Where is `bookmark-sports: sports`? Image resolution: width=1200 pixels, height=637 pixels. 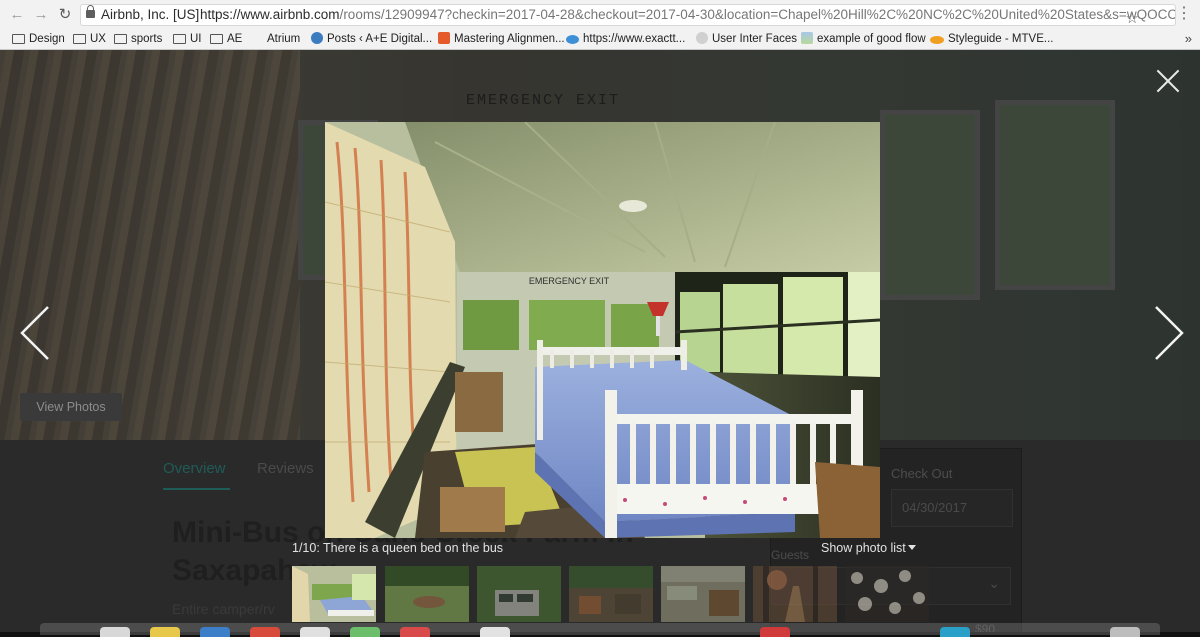 bookmark-sports: sports is located at coordinates (138, 39).